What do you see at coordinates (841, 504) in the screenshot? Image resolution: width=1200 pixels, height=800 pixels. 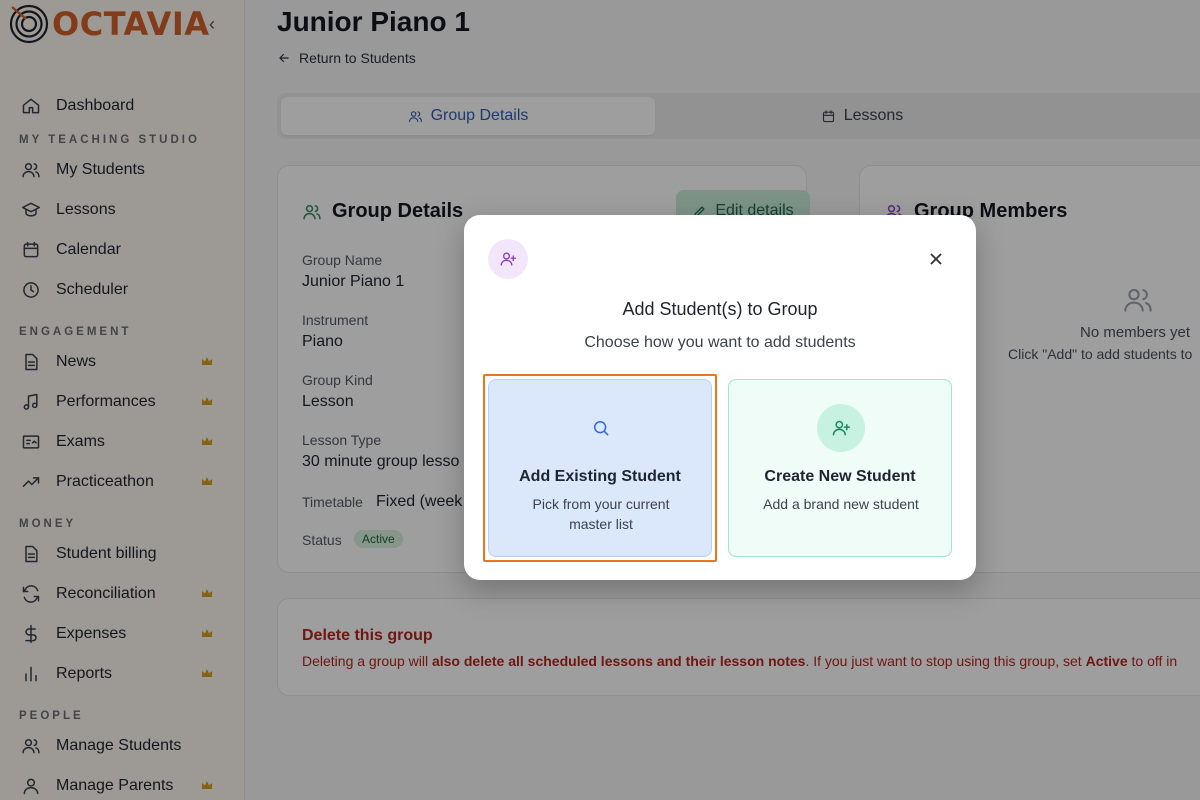 I see `option-description: Add a brand new student` at bounding box center [841, 504].